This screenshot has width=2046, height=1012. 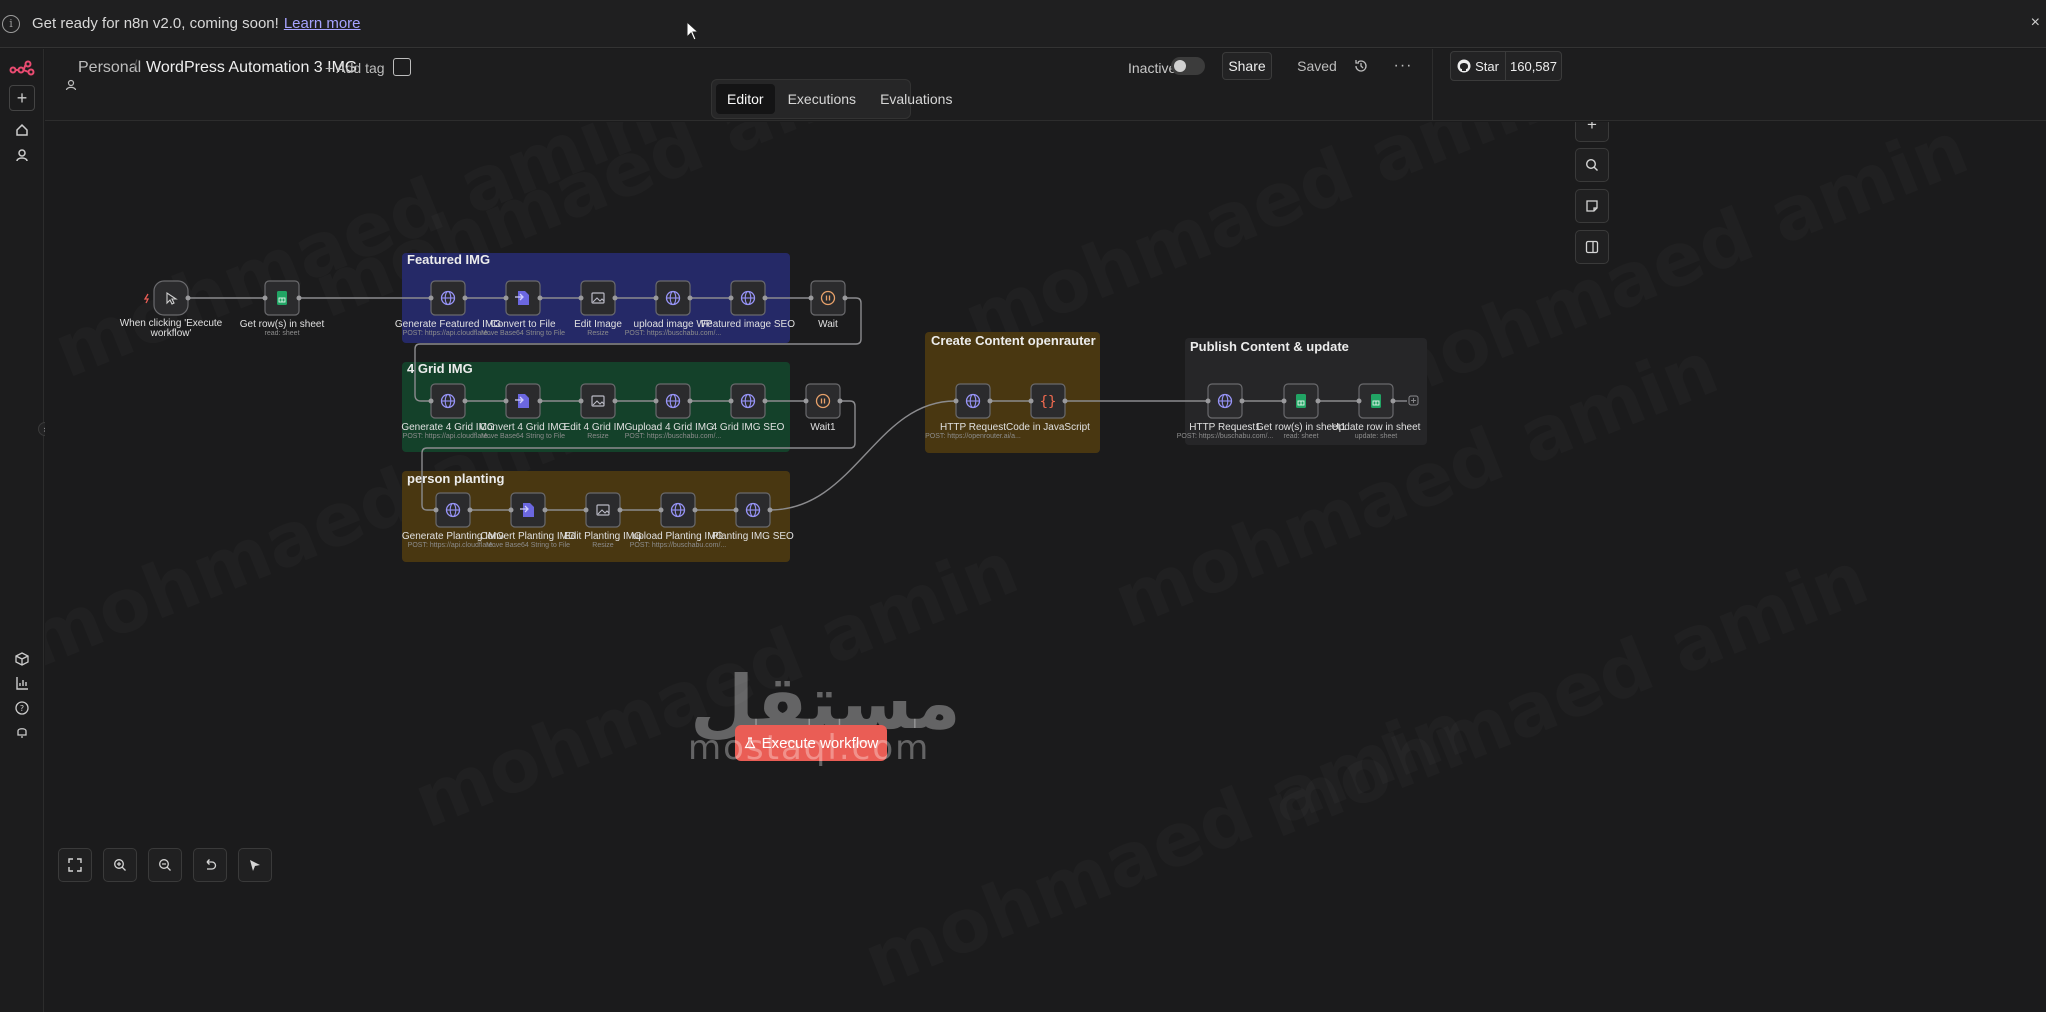 I want to click on add-tag-button: + Add tag, so click(x=355, y=68).